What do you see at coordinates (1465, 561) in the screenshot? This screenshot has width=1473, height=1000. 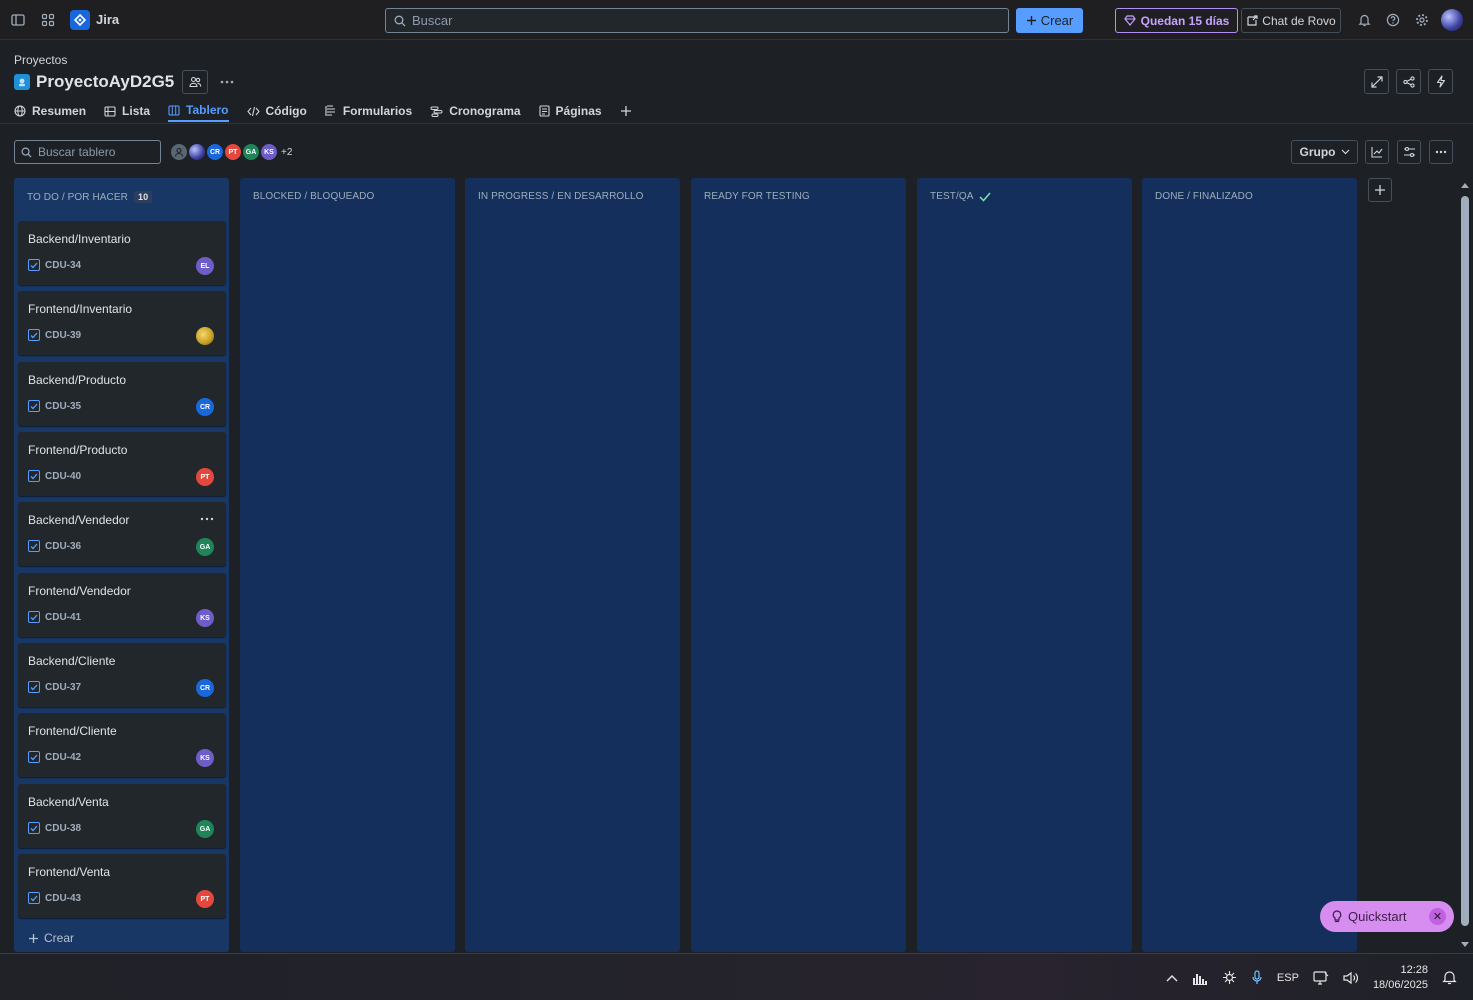 I see `scrollbar-thumb` at bounding box center [1465, 561].